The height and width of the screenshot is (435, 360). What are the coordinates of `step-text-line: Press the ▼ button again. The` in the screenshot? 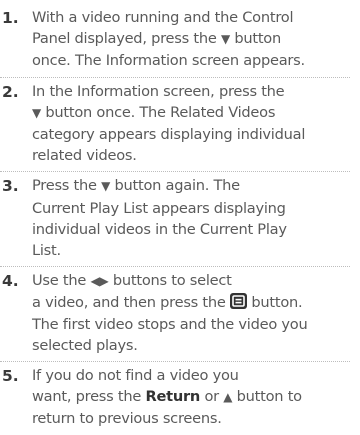 It's located at (191, 186).